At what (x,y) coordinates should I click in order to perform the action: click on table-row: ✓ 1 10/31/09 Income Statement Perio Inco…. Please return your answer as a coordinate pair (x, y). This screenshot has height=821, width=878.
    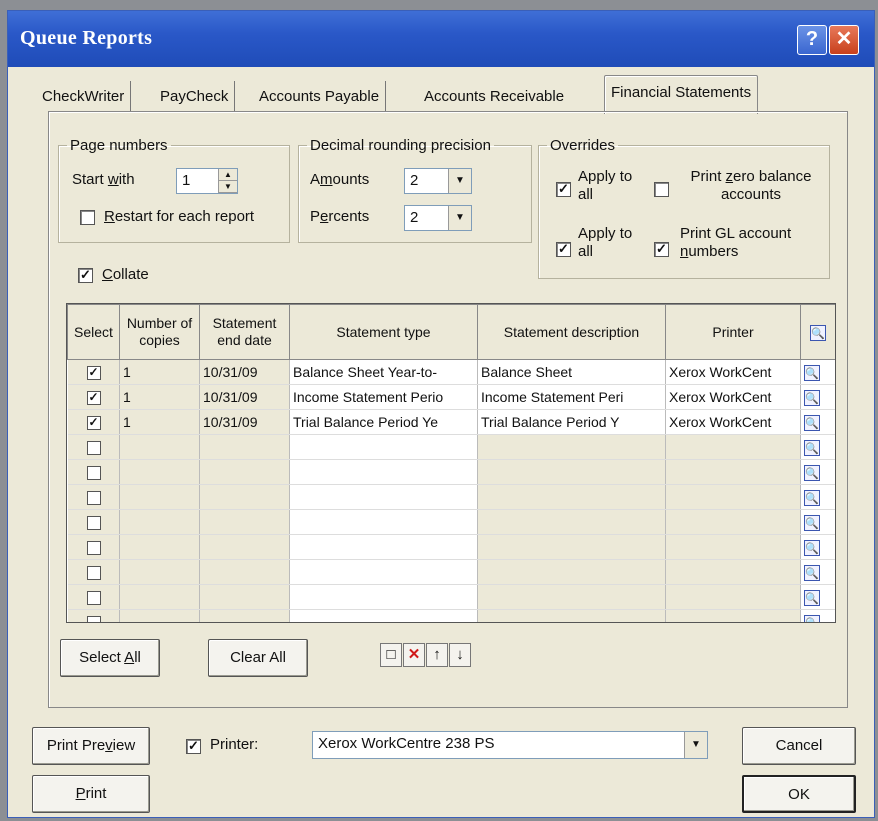
    Looking at the image, I should click on (451, 397).